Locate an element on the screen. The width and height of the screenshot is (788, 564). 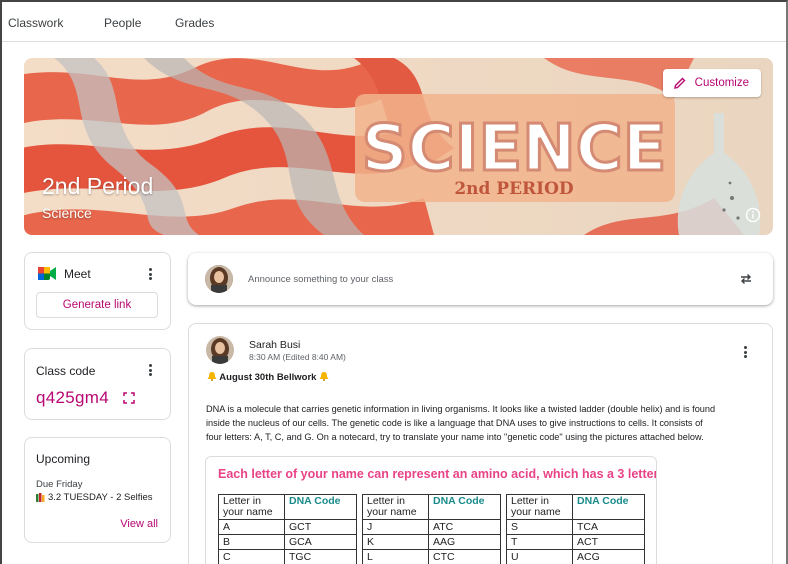
customize-button: Customize is located at coordinates (711, 83).